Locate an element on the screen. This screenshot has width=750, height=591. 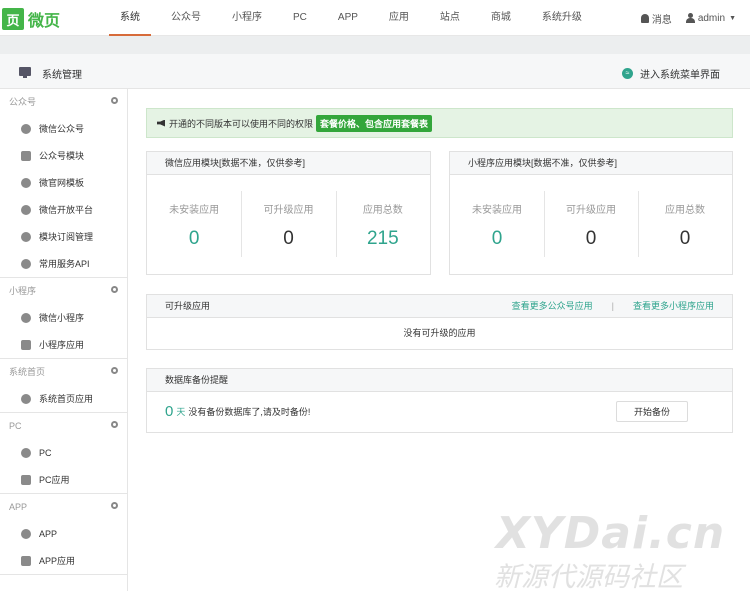
stat-label: 应用总数 is located at coordinates (382, 210).